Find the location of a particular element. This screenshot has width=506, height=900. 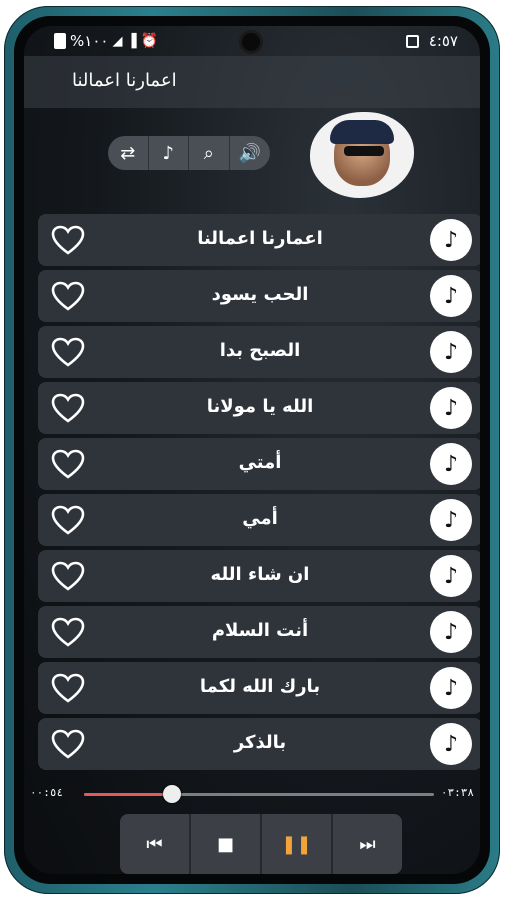

song-title: الحب يسود is located at coordinates (260, 294).